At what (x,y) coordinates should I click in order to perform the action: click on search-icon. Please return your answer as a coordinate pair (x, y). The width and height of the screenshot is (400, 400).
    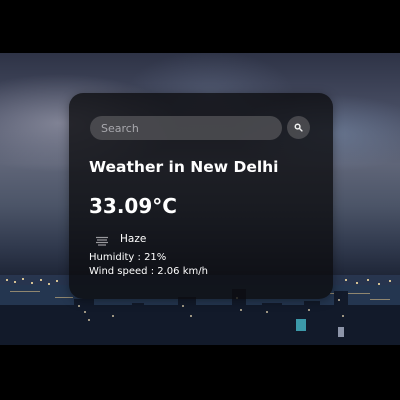
    Looking at the image, I should click on (298, 127).